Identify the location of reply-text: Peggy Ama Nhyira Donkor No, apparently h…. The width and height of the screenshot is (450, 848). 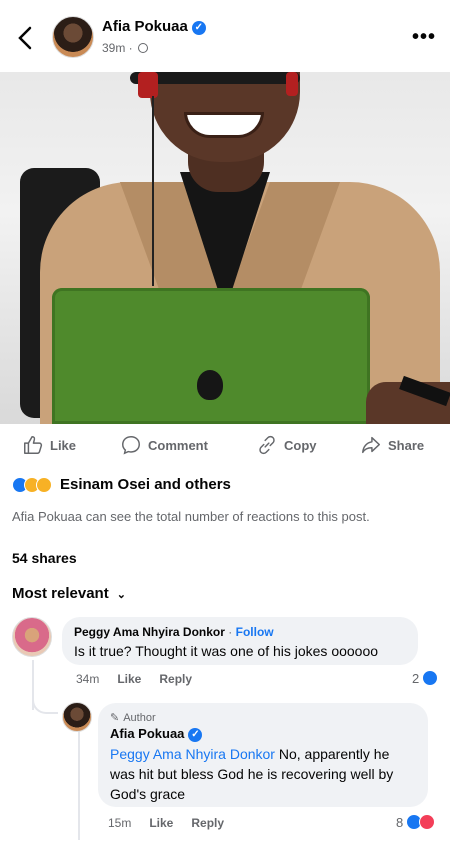
(263, 774).